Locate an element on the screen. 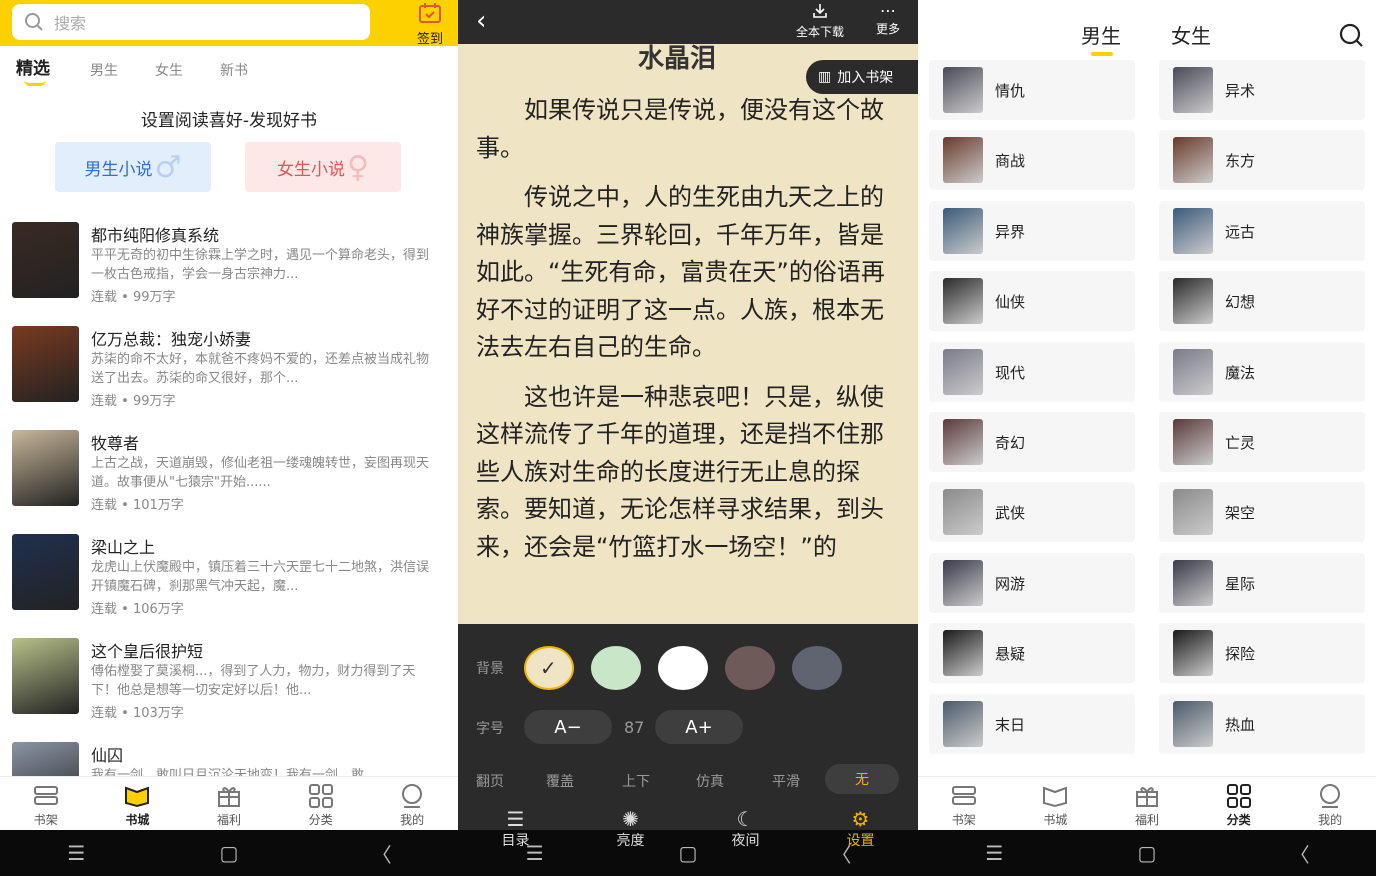 The image size is (1376, 876). bg-swatch-white is located at coordinates (683, 668).